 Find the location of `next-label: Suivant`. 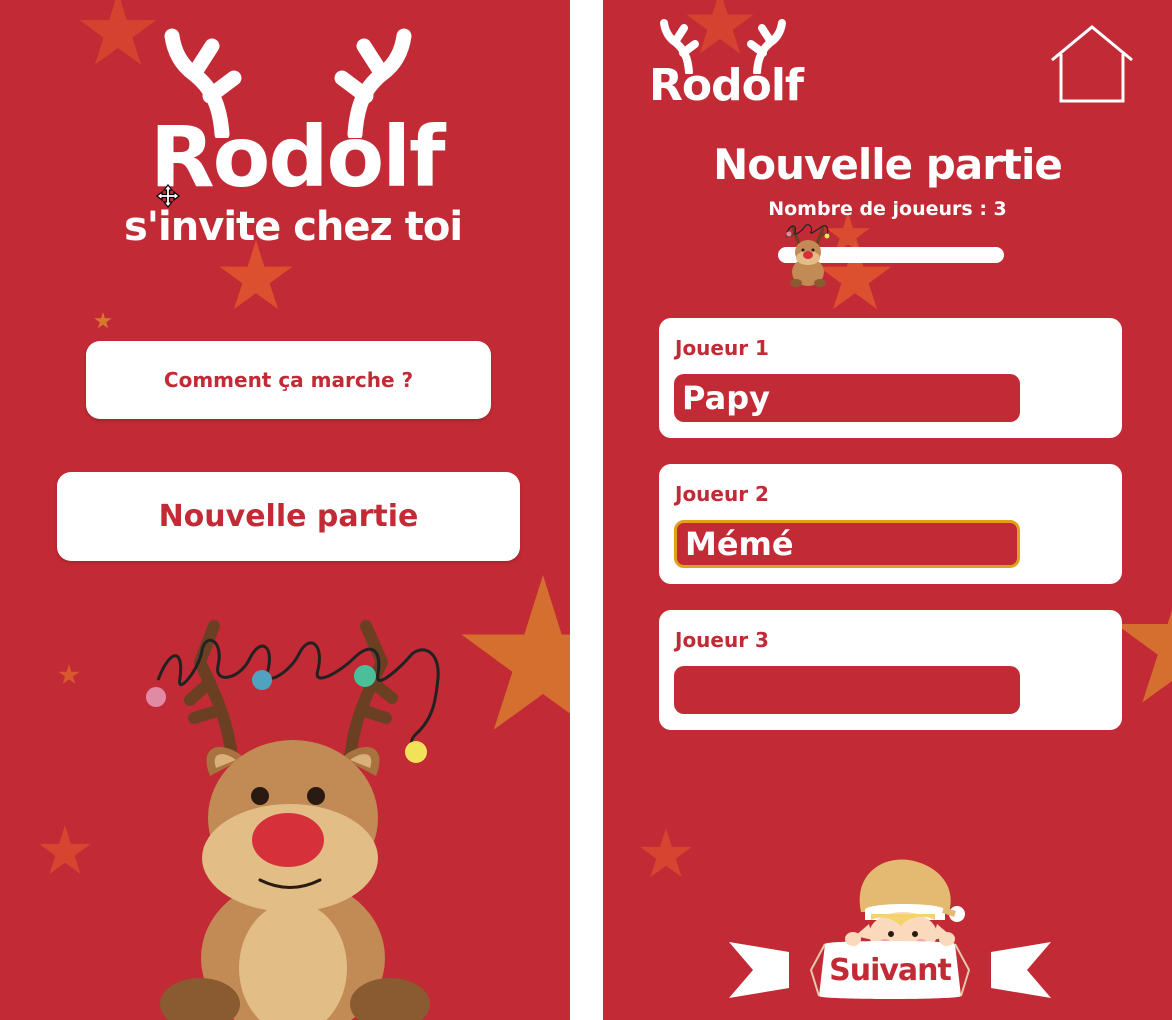

next-label: Suivant is located at coordinates (890, 970).